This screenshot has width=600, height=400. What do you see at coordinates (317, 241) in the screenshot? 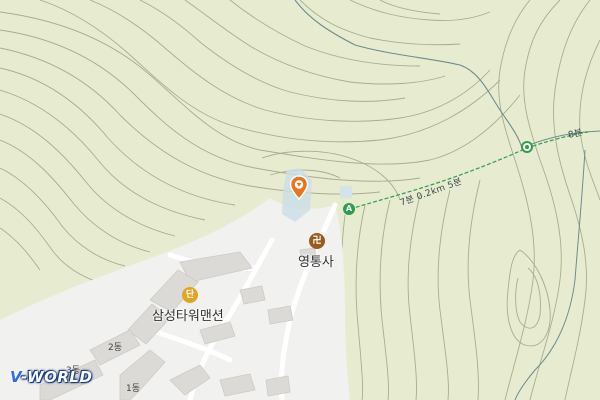
I see `temple-icon: 卍` at bounding box center [317, 241].